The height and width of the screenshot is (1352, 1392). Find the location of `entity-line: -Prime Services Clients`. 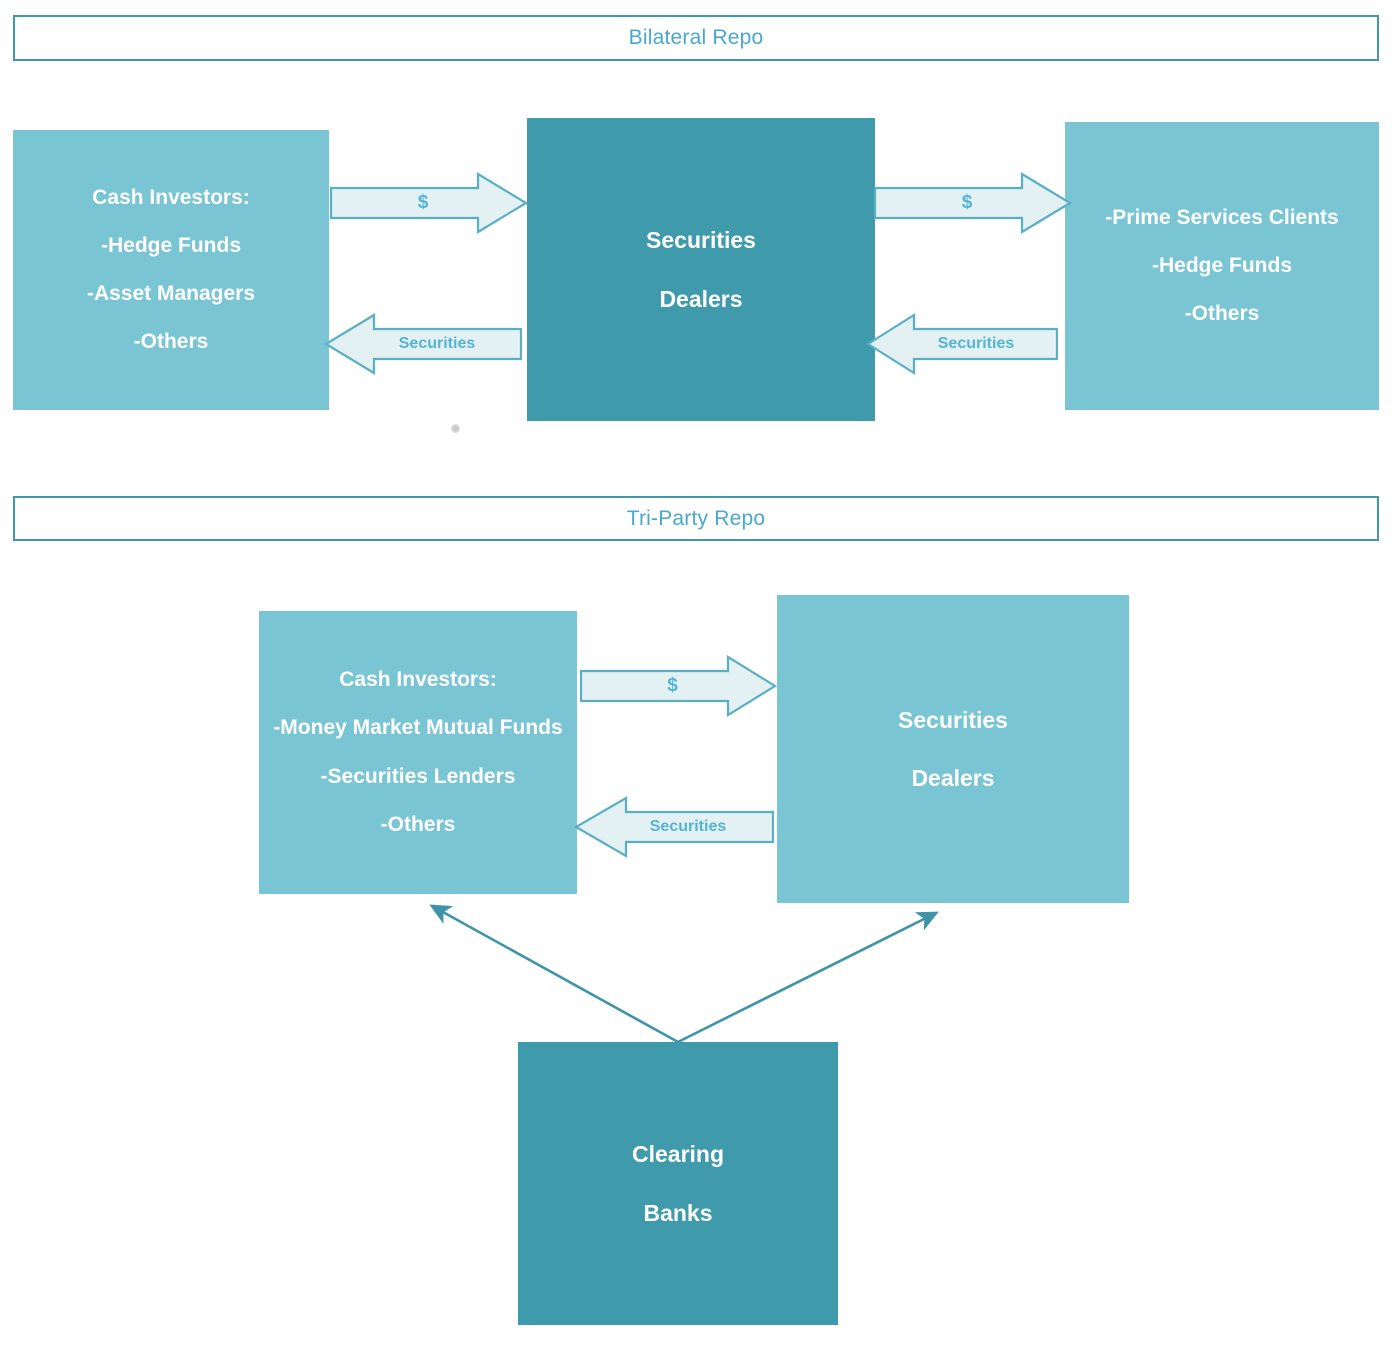

entity-line: -Prime Services Clients is located at coordinates (1222, 217).